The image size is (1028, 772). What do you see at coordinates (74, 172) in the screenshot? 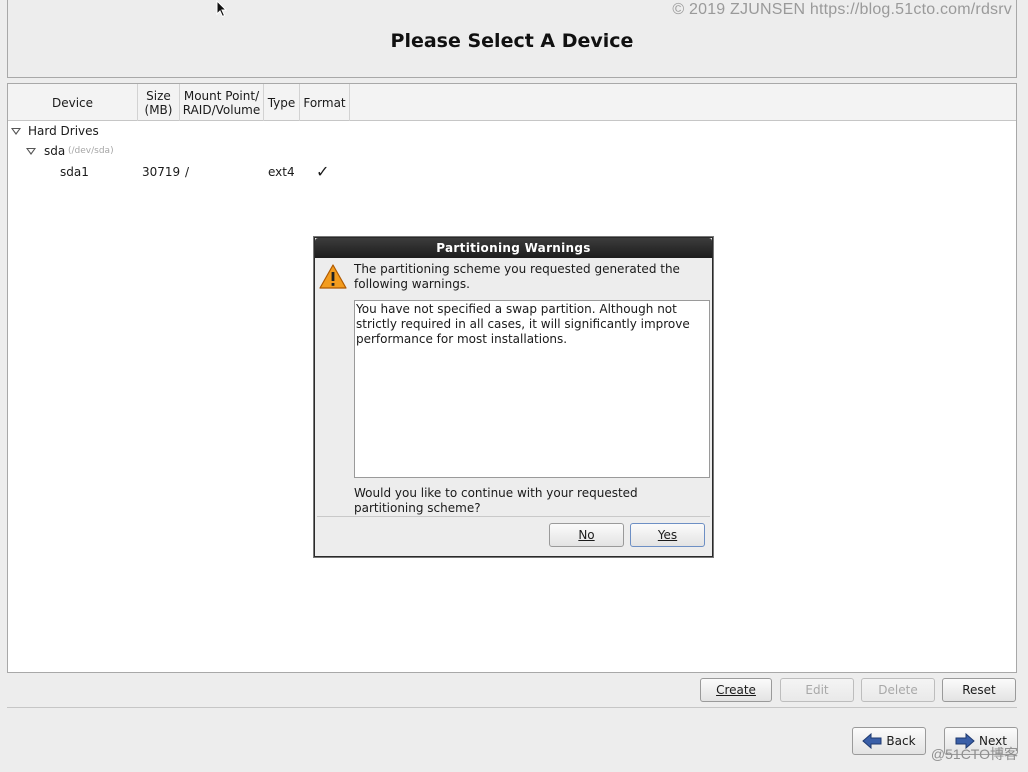
I see `partition-name: sda1` at bounding box center [74, 172].